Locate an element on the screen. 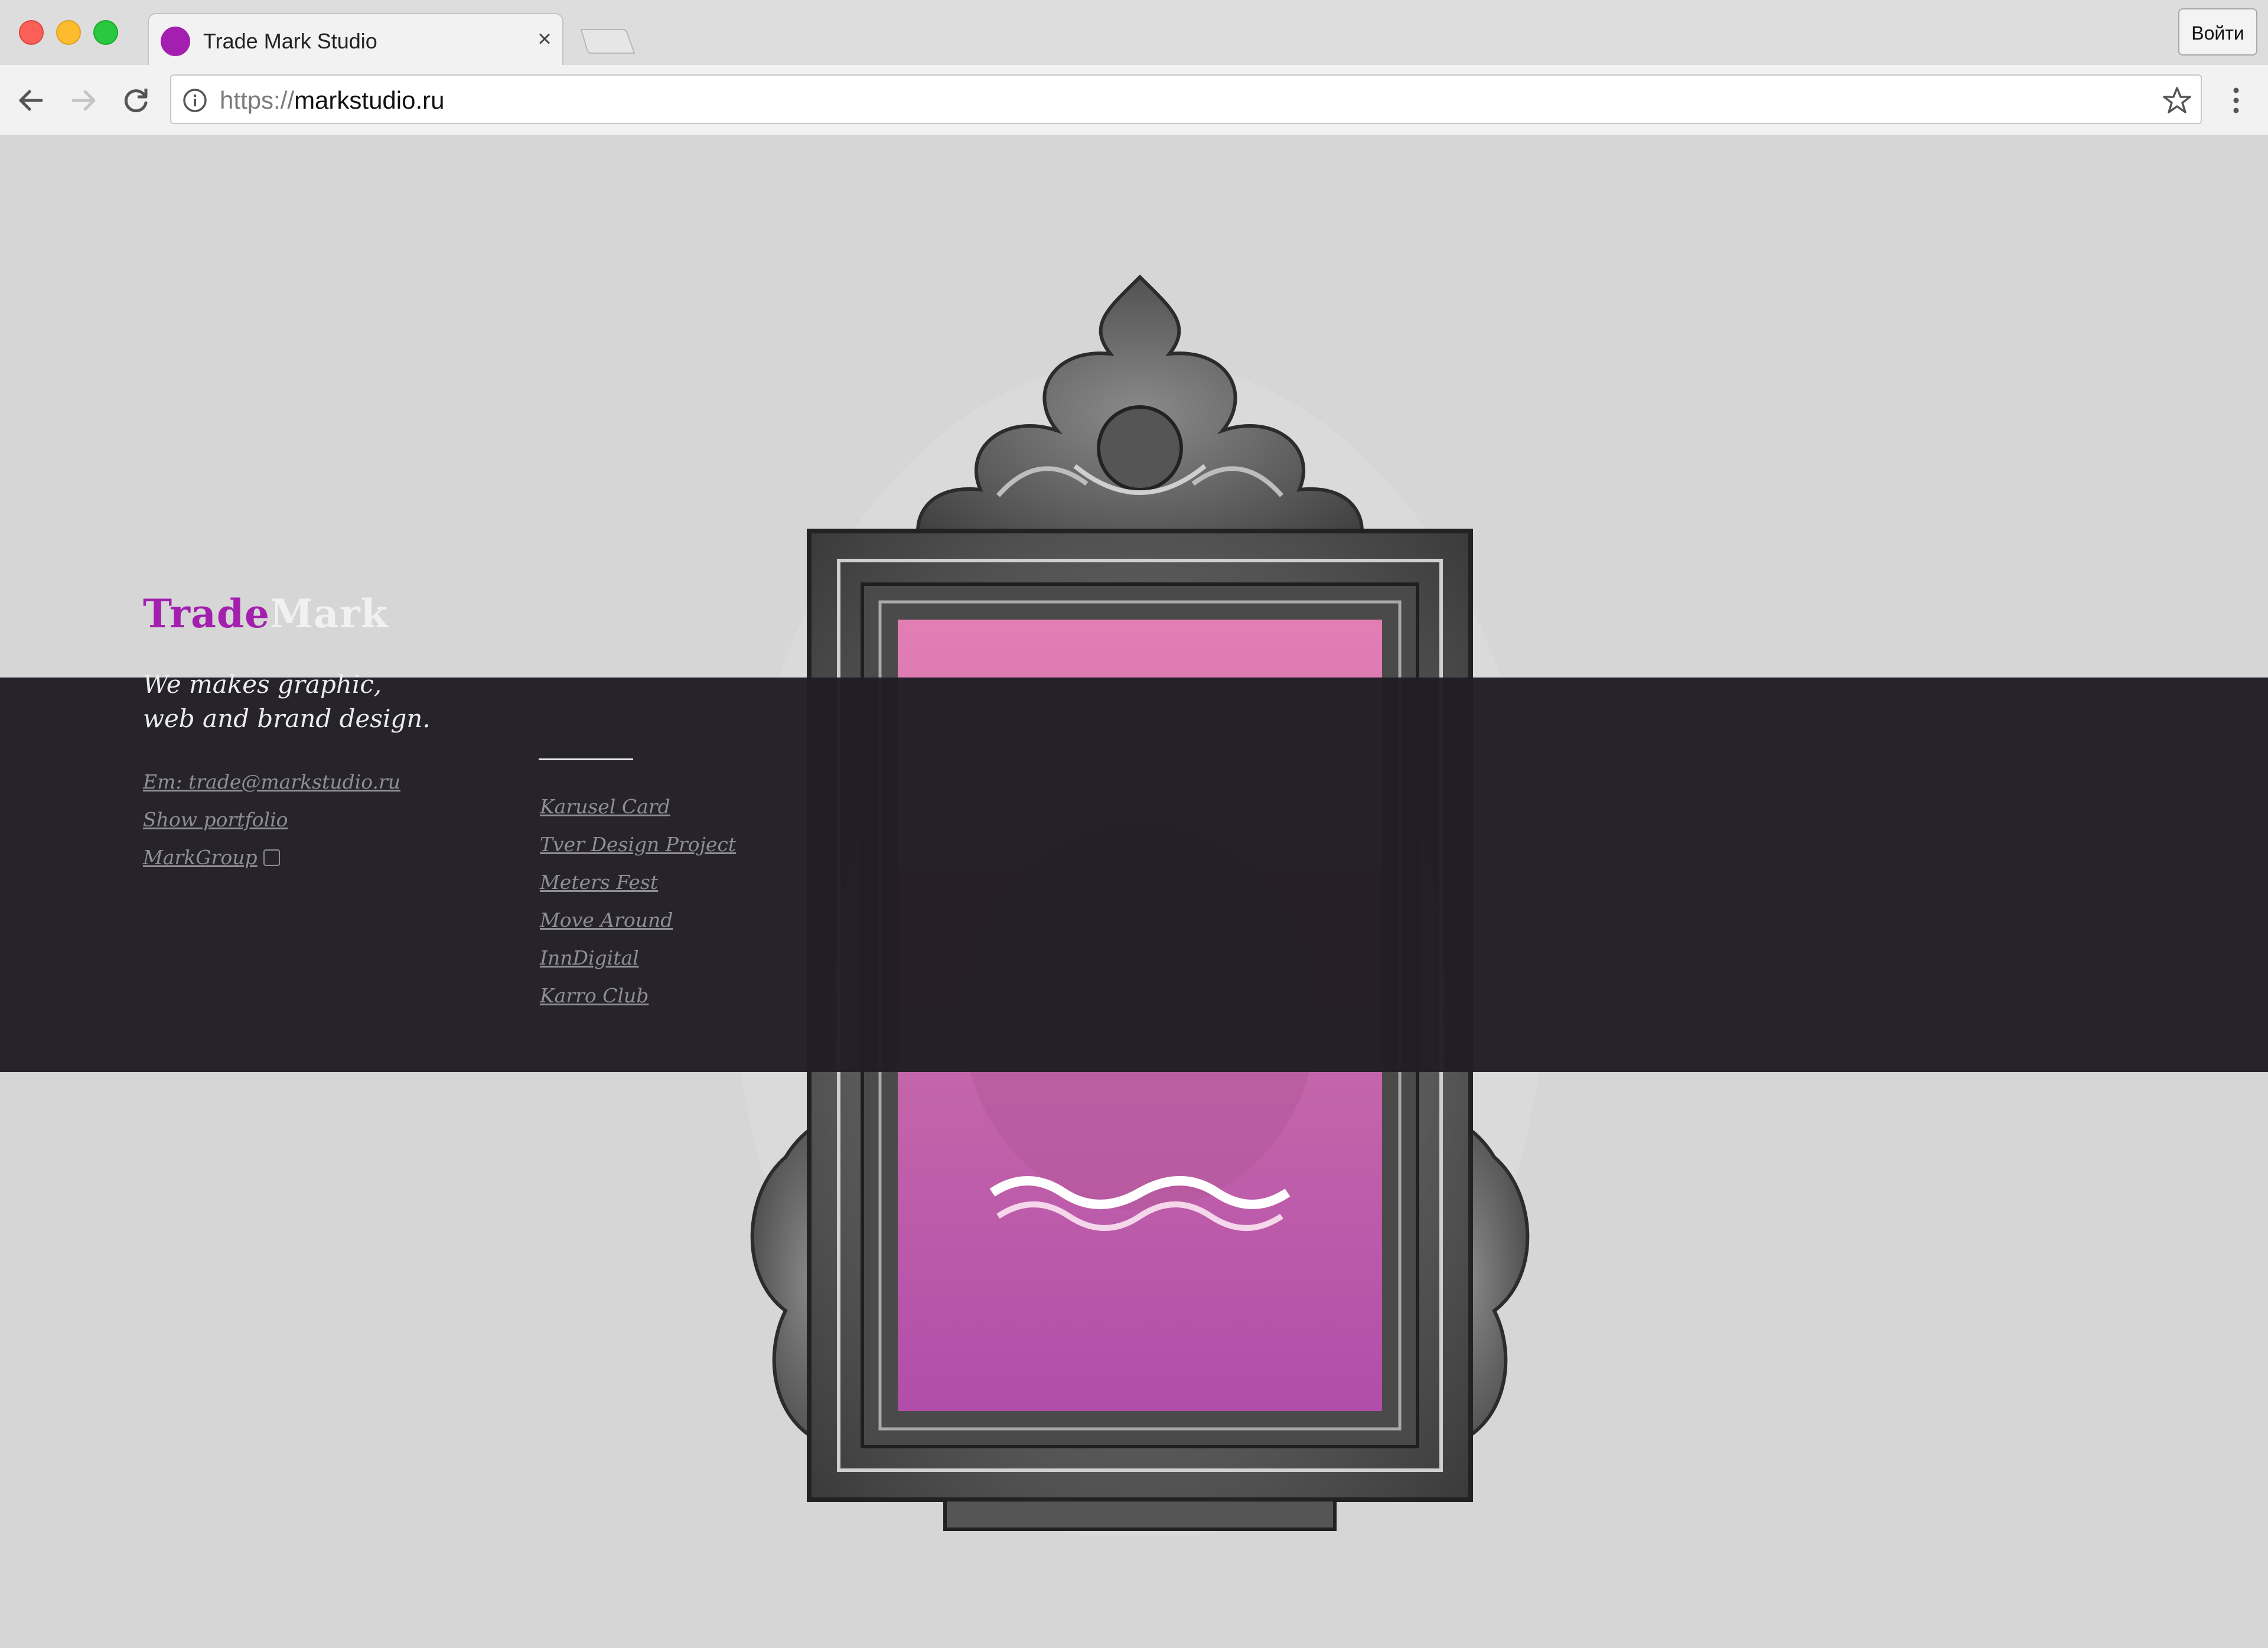 This screenshot has height=1648, width=2268. reload-icon is located at coordinates (136, 100).